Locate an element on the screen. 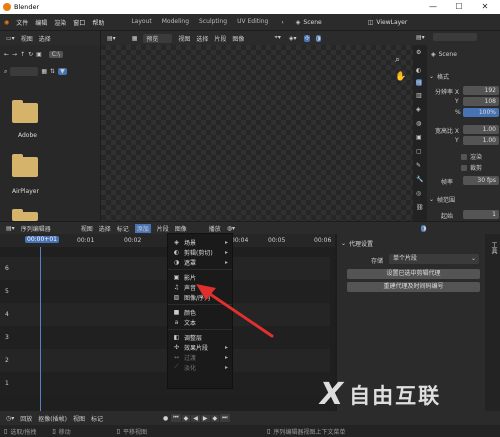  forward-icon: → is located at coordinates (14, 54).